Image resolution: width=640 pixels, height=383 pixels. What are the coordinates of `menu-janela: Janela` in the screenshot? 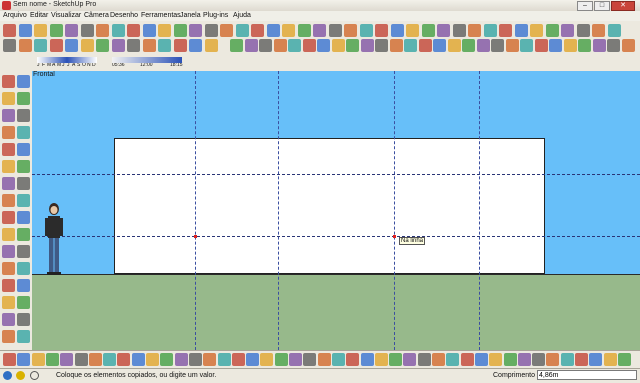 It's located at (190, 15).